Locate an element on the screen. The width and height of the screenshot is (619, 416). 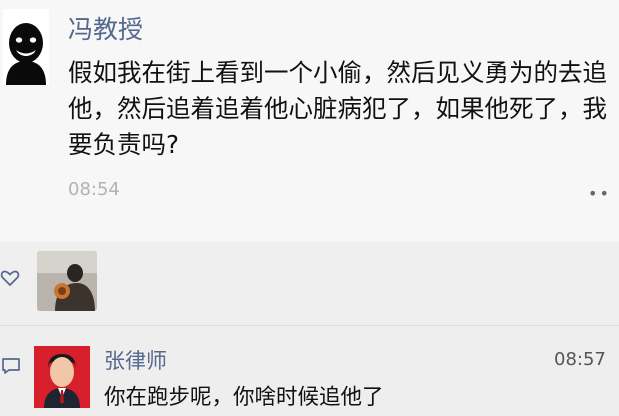
user-photo-icon is located at coordinates (67, 281).